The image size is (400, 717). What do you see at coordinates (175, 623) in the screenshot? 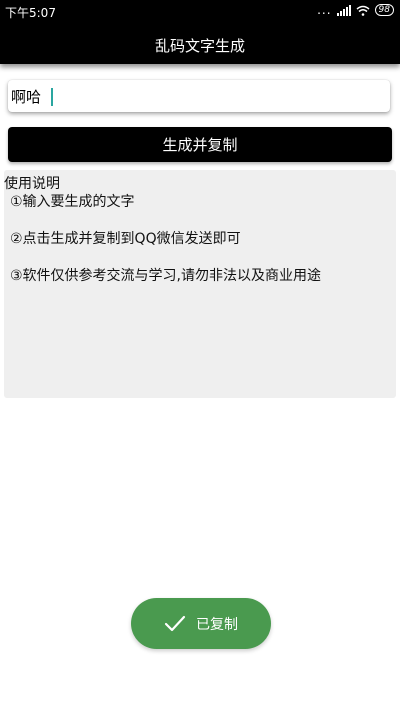
I see `check-icon` at bounding box center [175, 623].